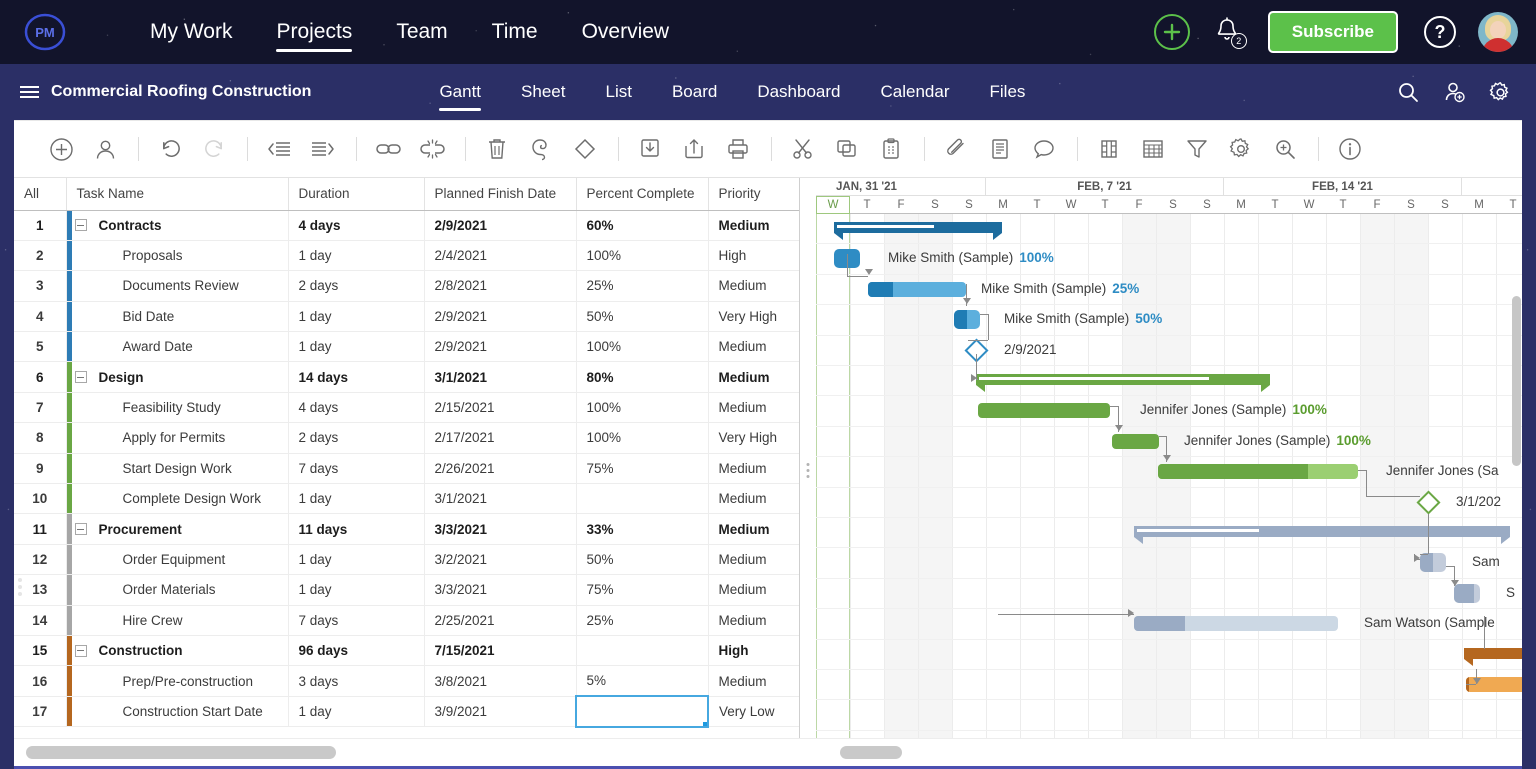  What do you see at coordinates (642, 377) in the screenshot?
I see `percent-complete-cell: 80%` at bounding box center [642, 377].